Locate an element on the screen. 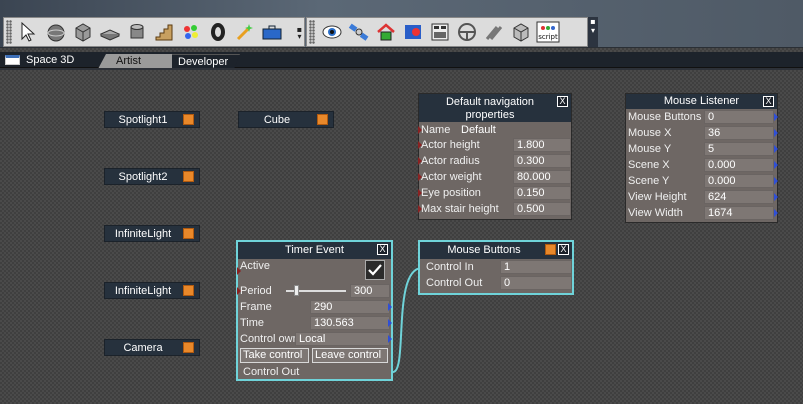  node-label: InfiniteLight is located at coordinates (143, 233).